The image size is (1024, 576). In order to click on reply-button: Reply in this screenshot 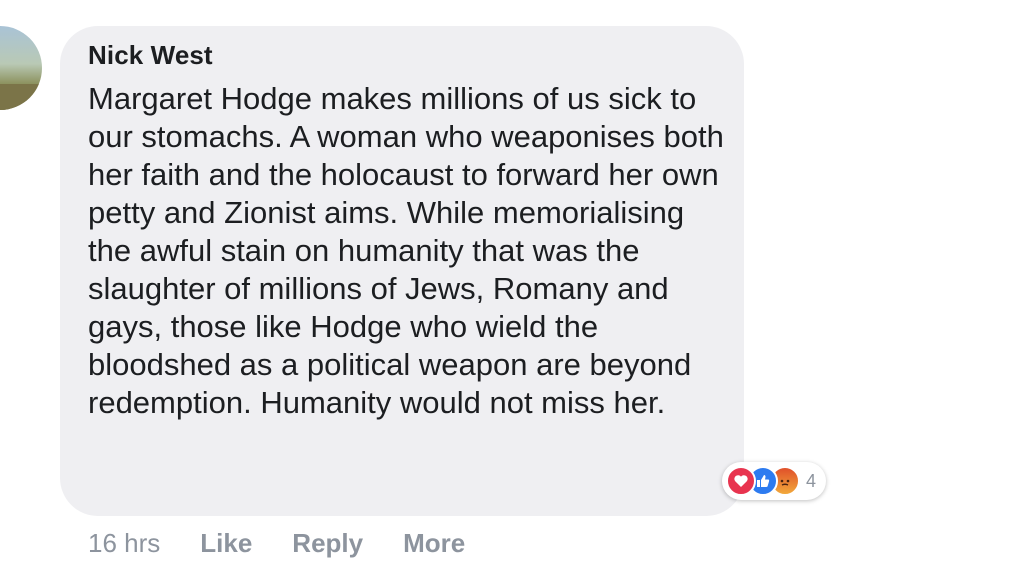, I will do `click(327, 543)`.